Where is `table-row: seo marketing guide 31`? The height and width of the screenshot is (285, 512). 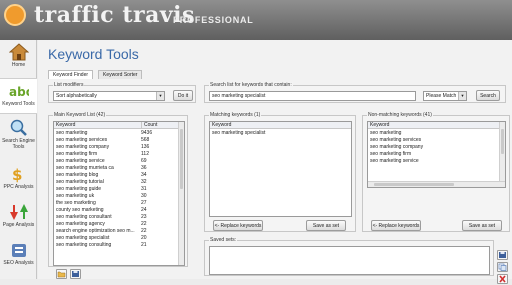
table-row: seo marketing guide 31 is located at coordinates (119, 189).